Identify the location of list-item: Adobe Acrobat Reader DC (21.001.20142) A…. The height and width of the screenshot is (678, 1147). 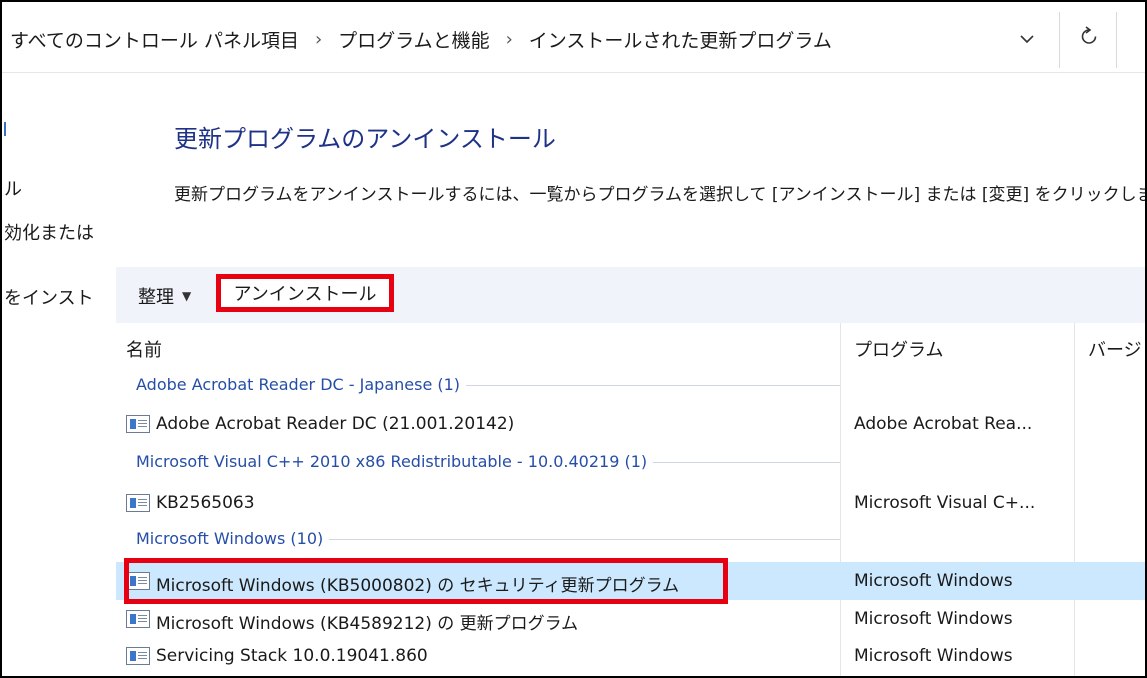
(630, 424).